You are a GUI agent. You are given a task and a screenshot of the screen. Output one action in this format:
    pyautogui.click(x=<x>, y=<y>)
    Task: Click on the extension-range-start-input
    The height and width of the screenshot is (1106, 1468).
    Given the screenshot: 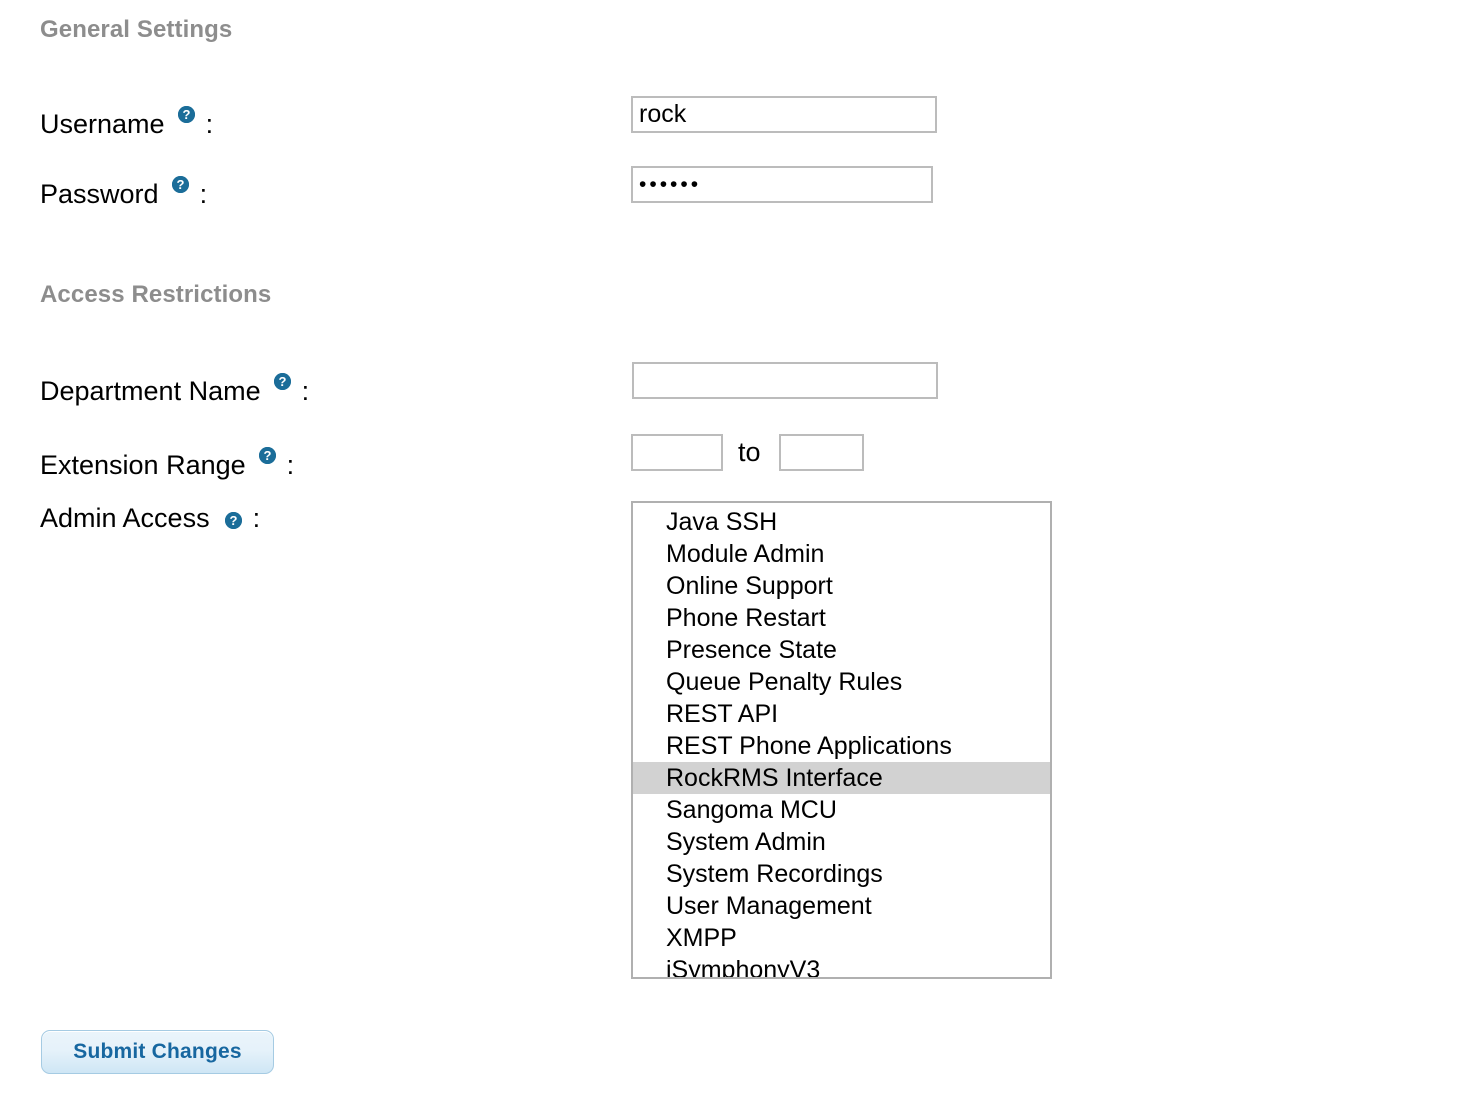 What is the action you would take?
    pyautogui.click(x=677, y=452)
    